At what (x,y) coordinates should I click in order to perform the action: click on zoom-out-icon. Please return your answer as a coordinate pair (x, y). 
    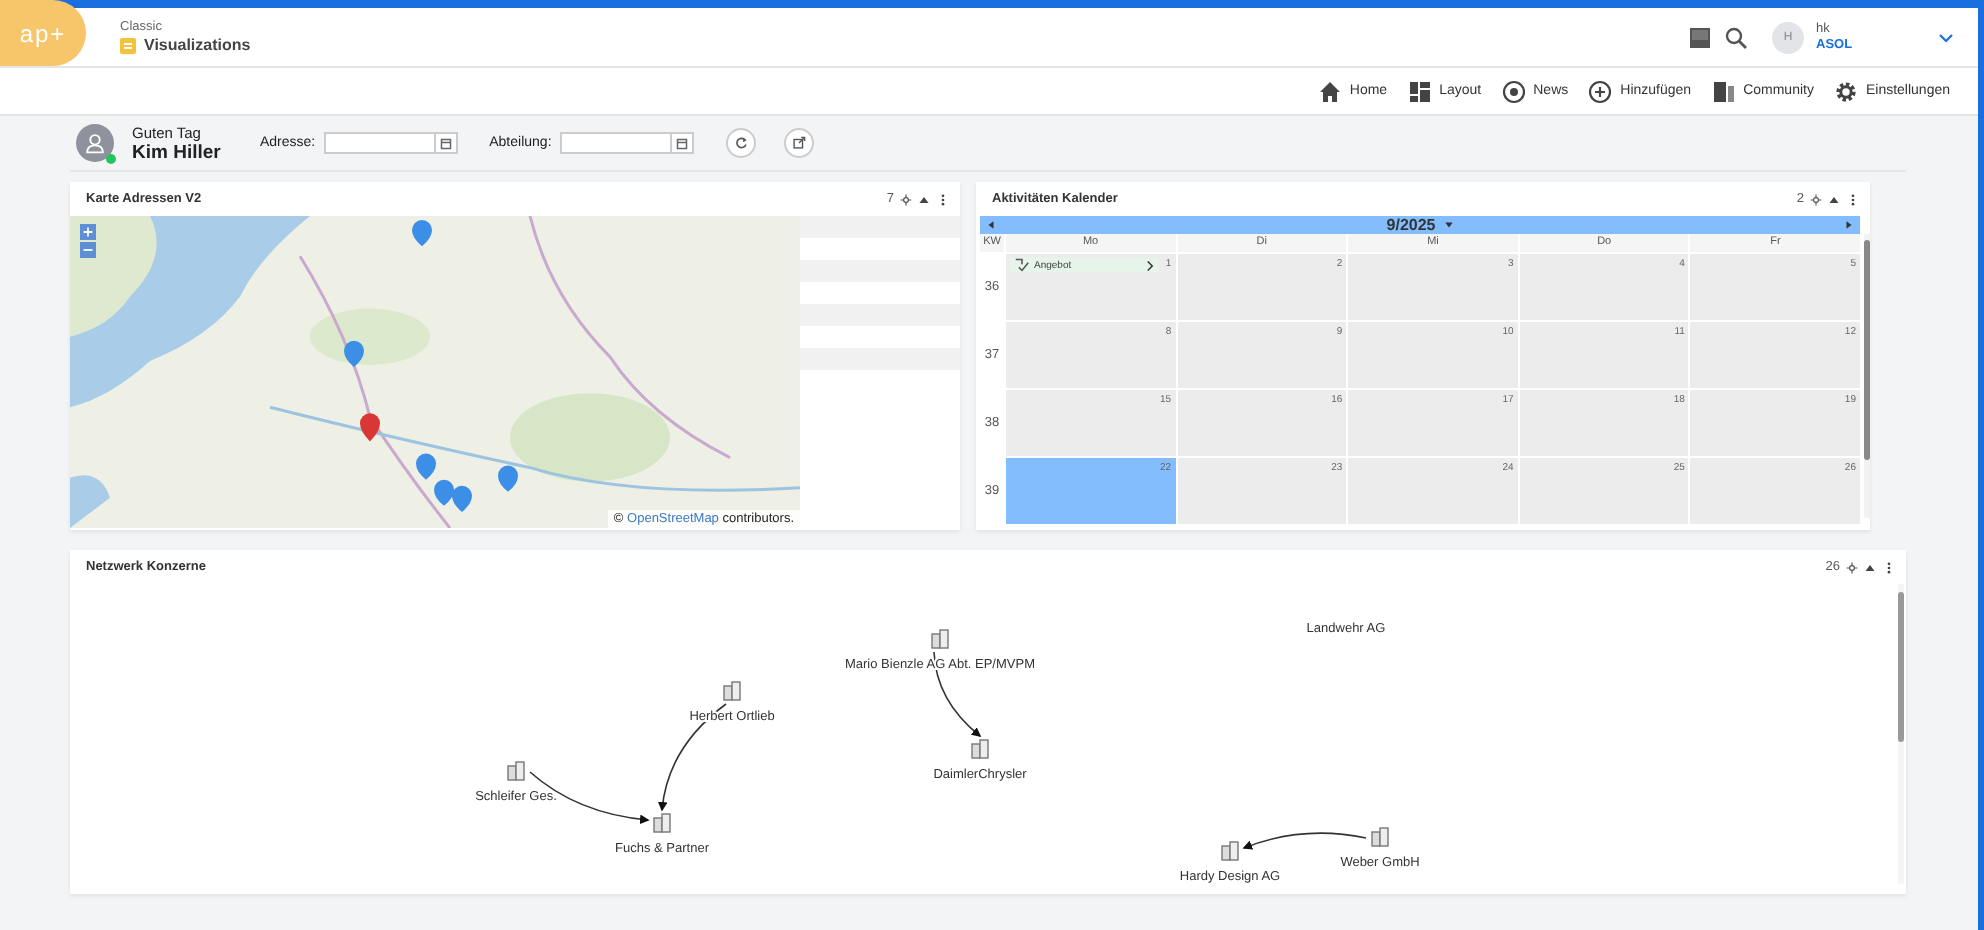
    Looking at the image, I should click on (88, 250).